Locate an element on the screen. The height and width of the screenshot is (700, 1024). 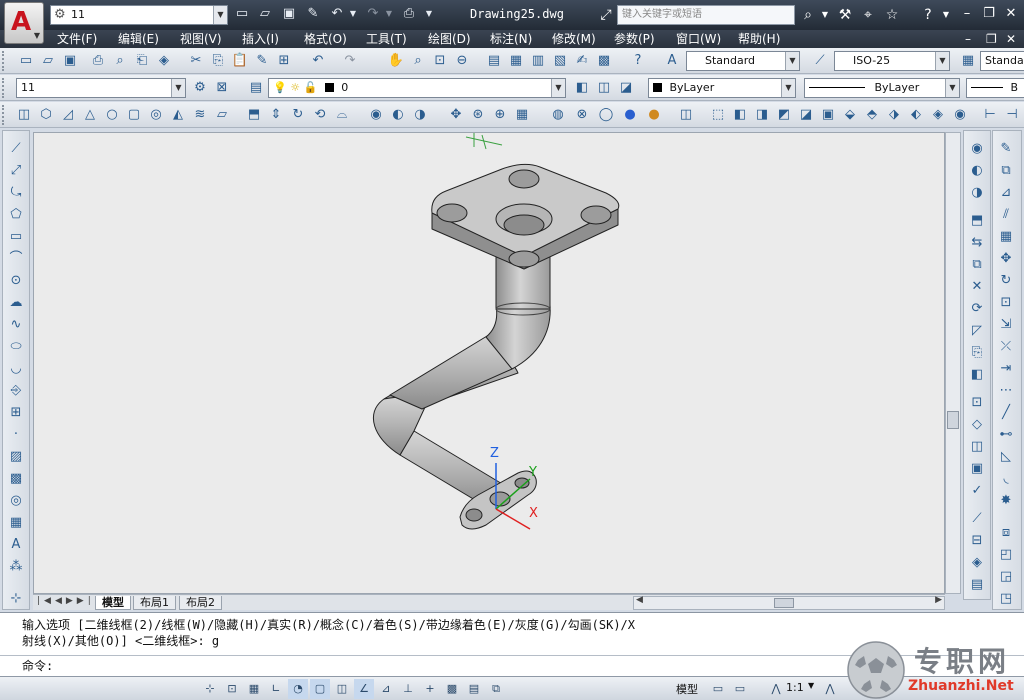
ucs-icon: ⊢ is located at coordinates (990, 115).